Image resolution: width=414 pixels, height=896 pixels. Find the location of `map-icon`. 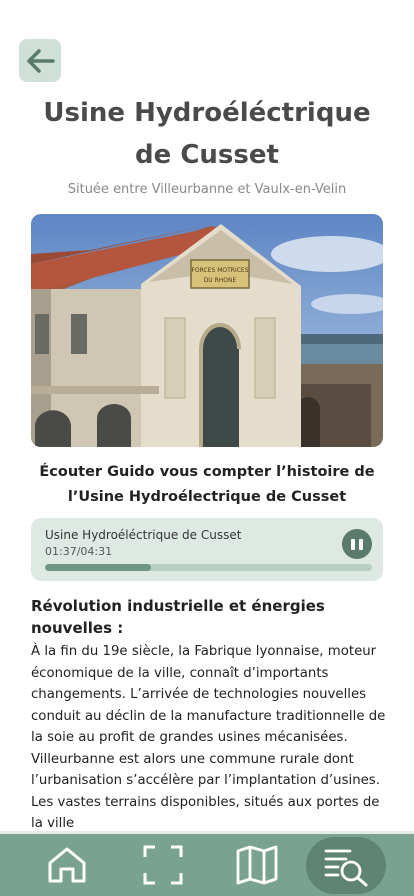

map-icon is located at coordinates (257, 865).